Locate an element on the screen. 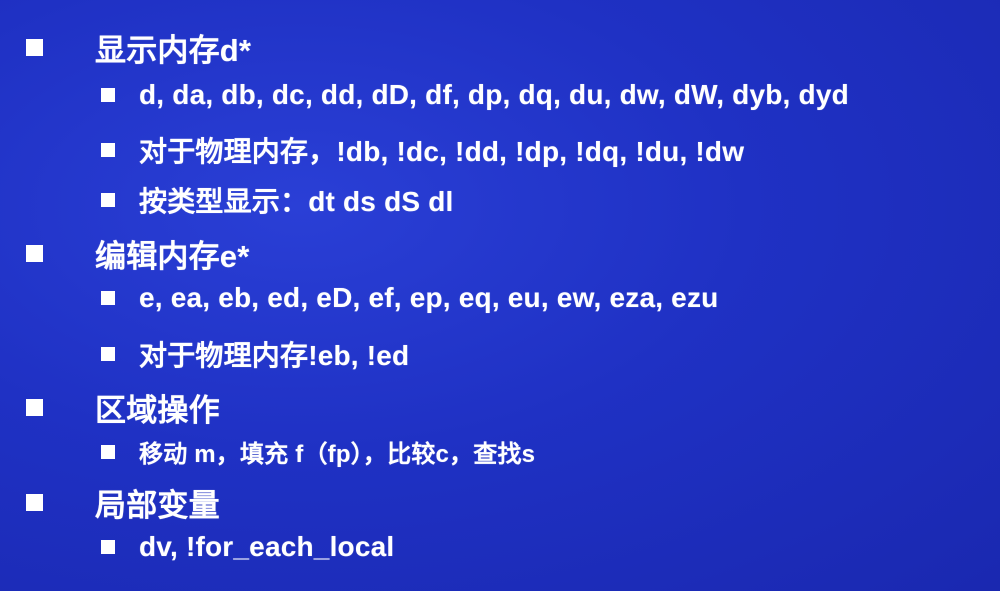 The image size is (1000, 591). bullet-text: 对于物理内存，!db, !dc, !dd, !dp, !dq, !du, !dw is located at coordinates (442, 151).